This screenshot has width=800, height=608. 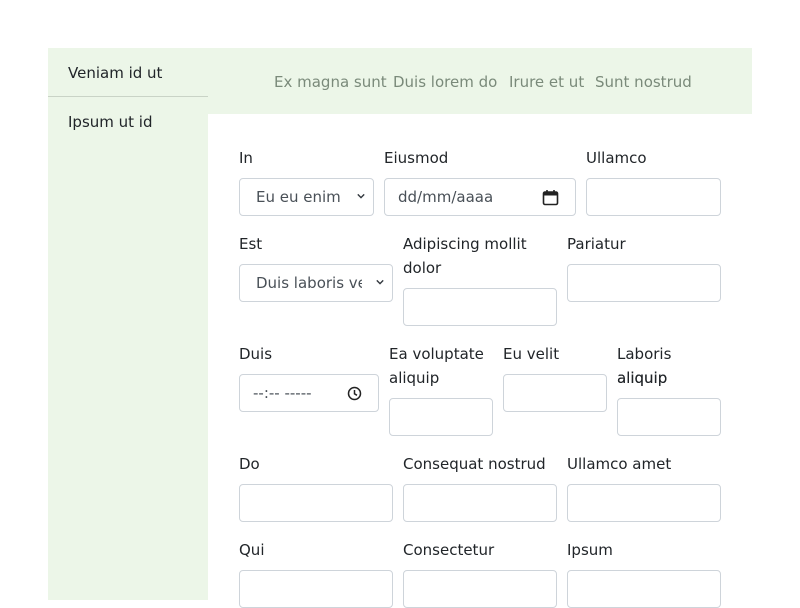 I want to click on adipiscing-label-line1: Adipiscing mollit, so click(x=465, y=244).